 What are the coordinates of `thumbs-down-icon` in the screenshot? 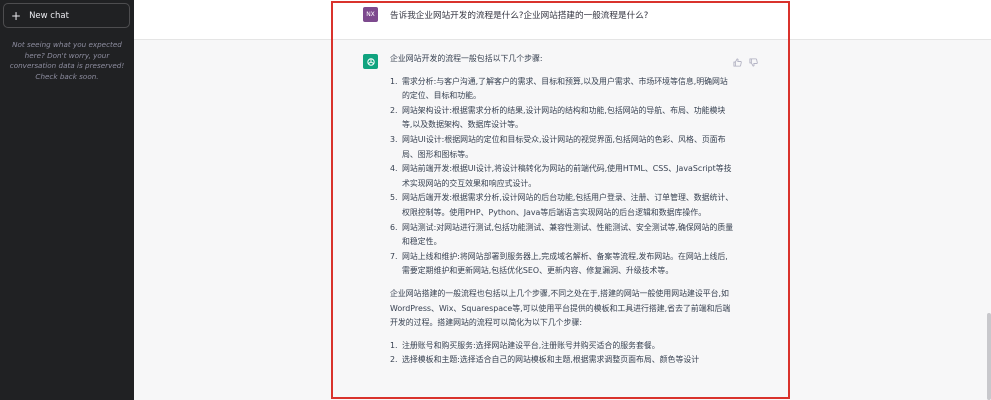 It's located at (753, 62).